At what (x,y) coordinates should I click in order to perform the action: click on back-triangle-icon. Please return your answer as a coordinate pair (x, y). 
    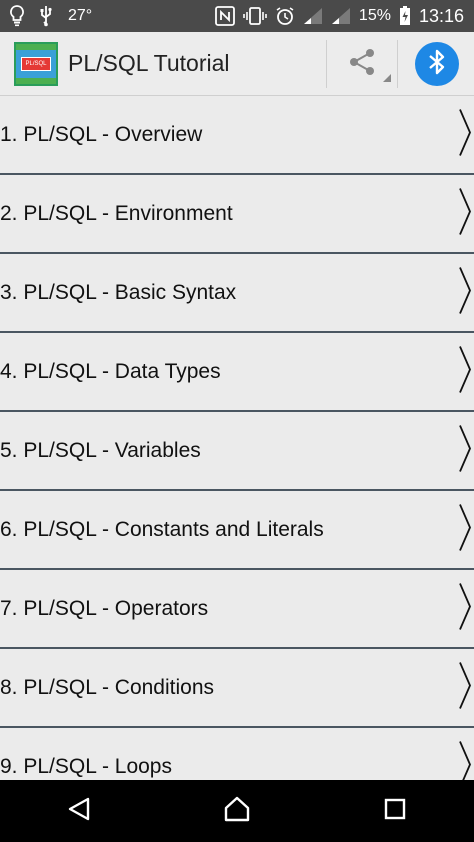
    Looking at the image, I should click on (79, 811).